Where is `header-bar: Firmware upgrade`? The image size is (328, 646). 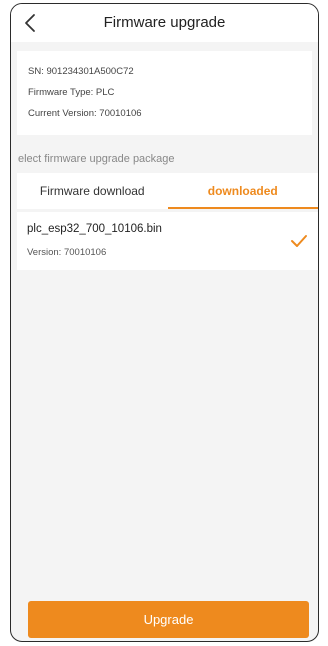 header-bar: Firmware upgrade is located at coordinates (164, 23).